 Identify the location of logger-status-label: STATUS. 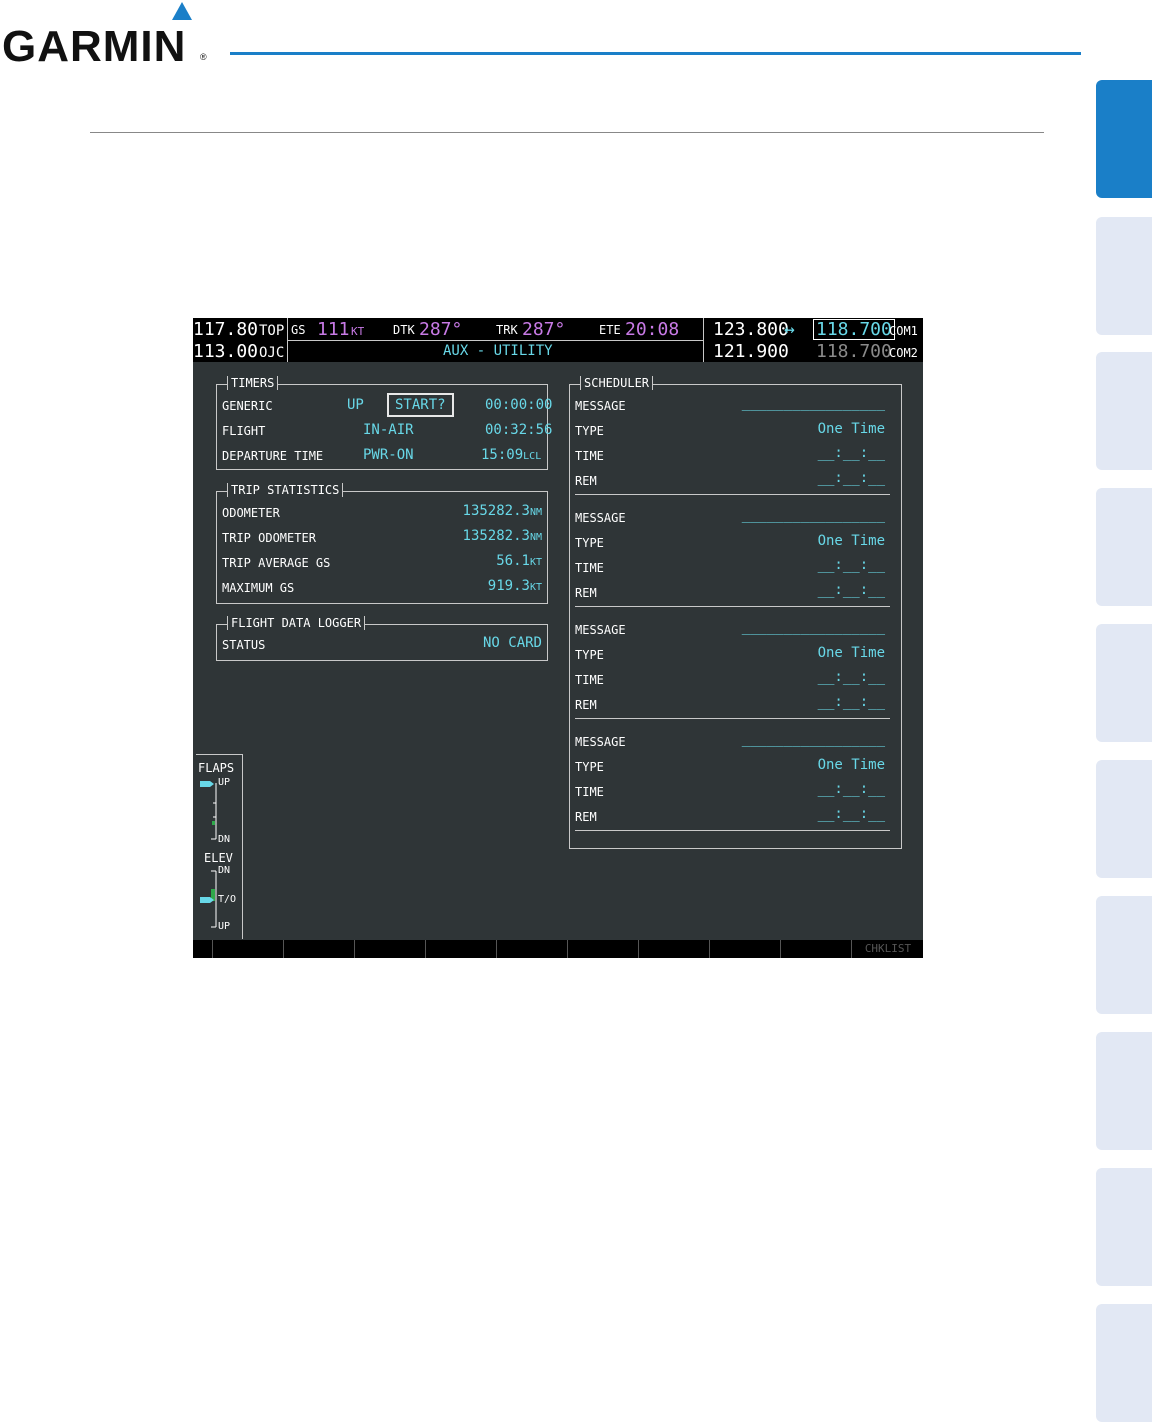
(244, 645).